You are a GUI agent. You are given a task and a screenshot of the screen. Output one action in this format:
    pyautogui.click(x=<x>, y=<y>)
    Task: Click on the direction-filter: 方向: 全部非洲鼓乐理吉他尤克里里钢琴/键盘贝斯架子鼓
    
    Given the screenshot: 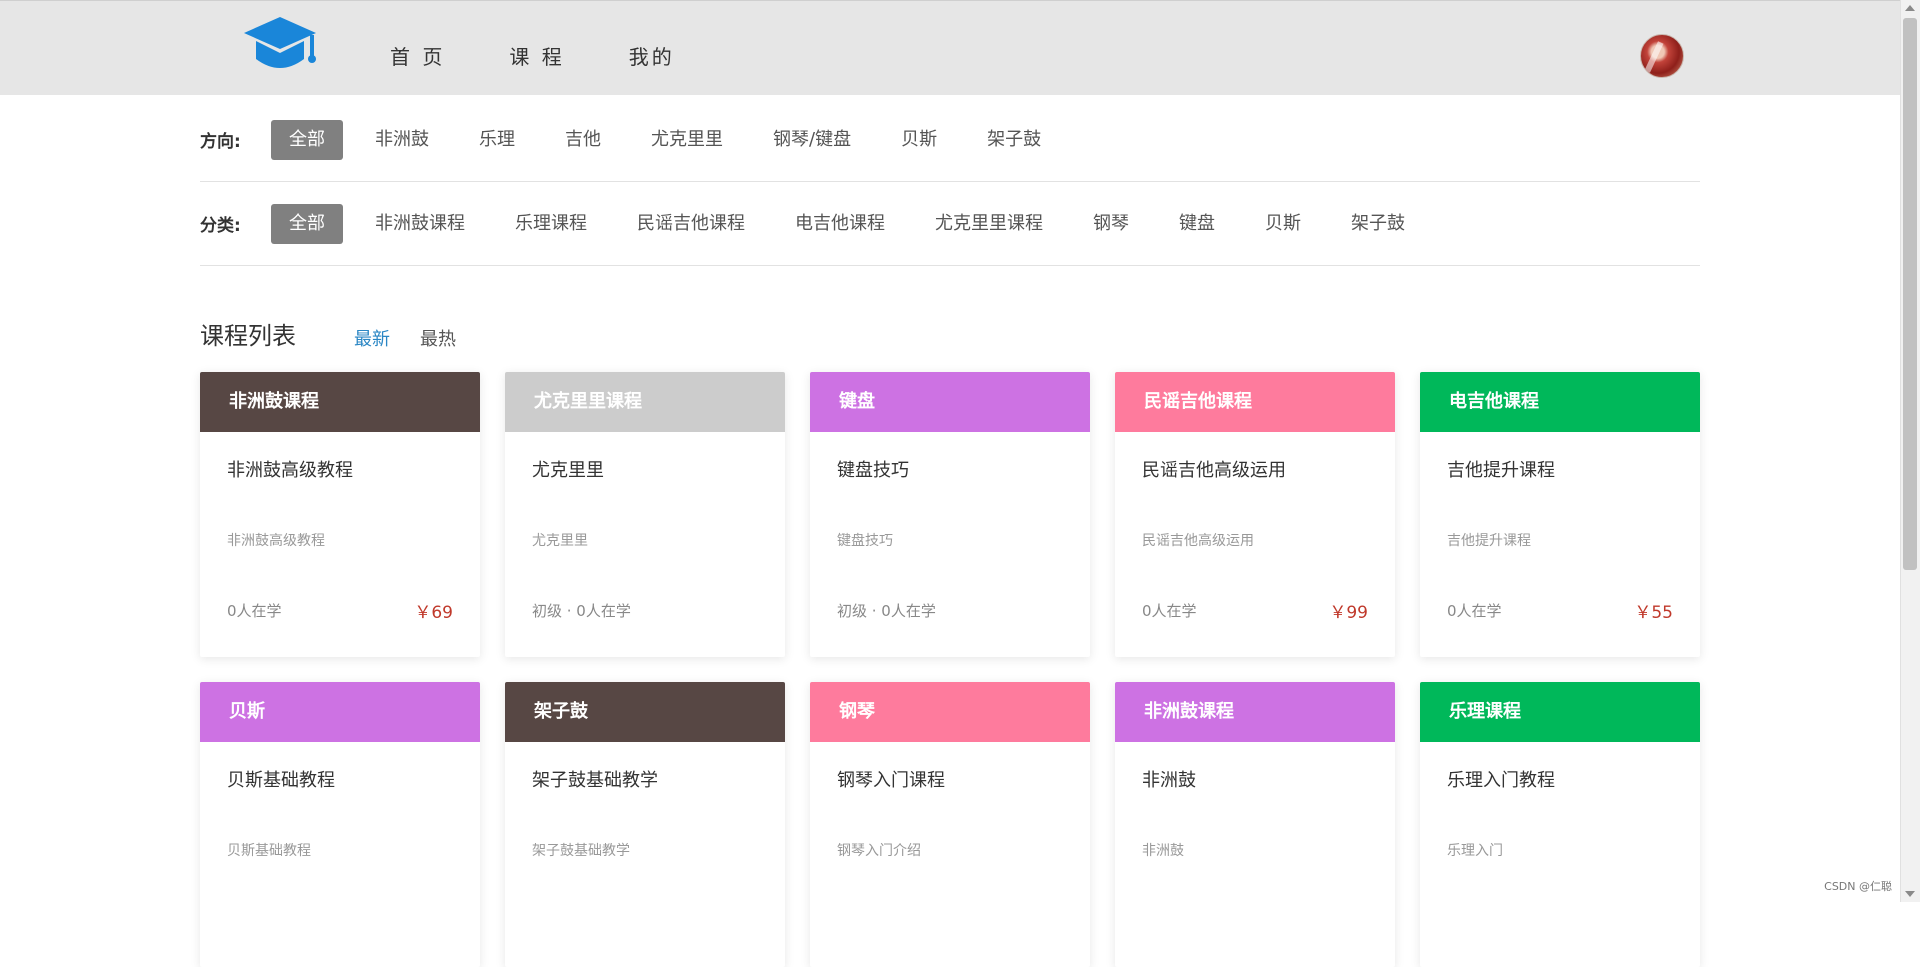 What is the action you would take?
    pyautogui.click(x=950, y=140)
    